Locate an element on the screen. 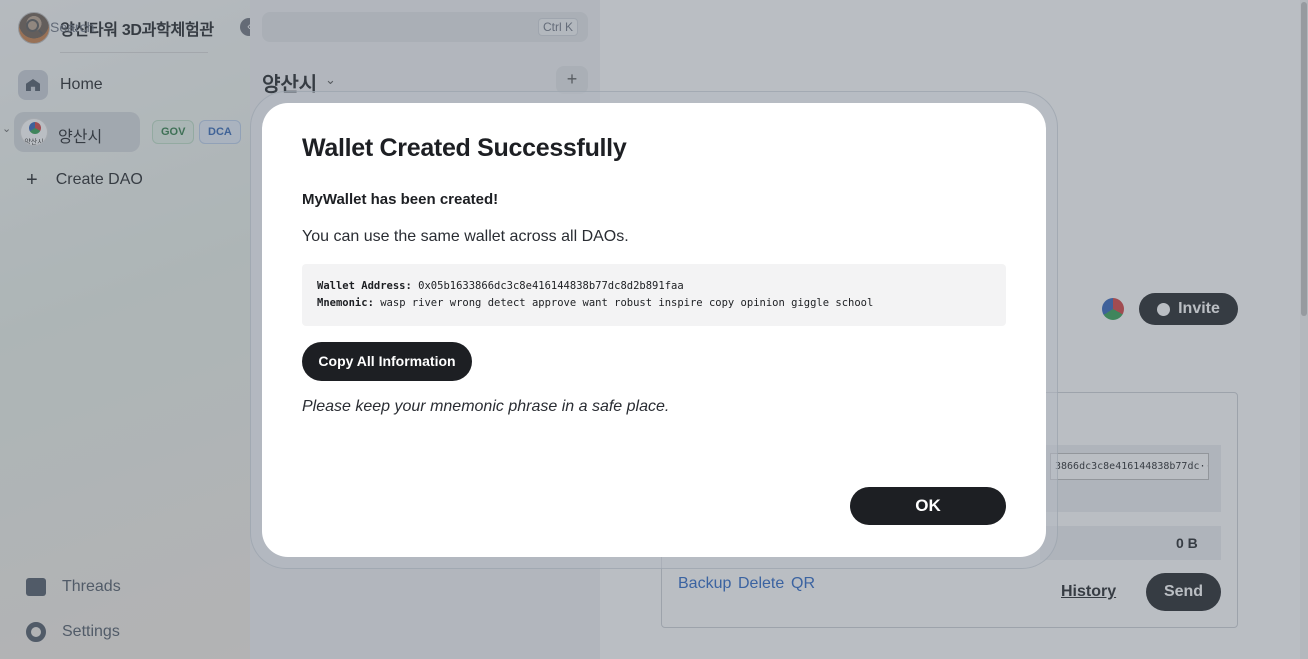  copy-all-button: Copy All Information is located at coordinates (387, 361).